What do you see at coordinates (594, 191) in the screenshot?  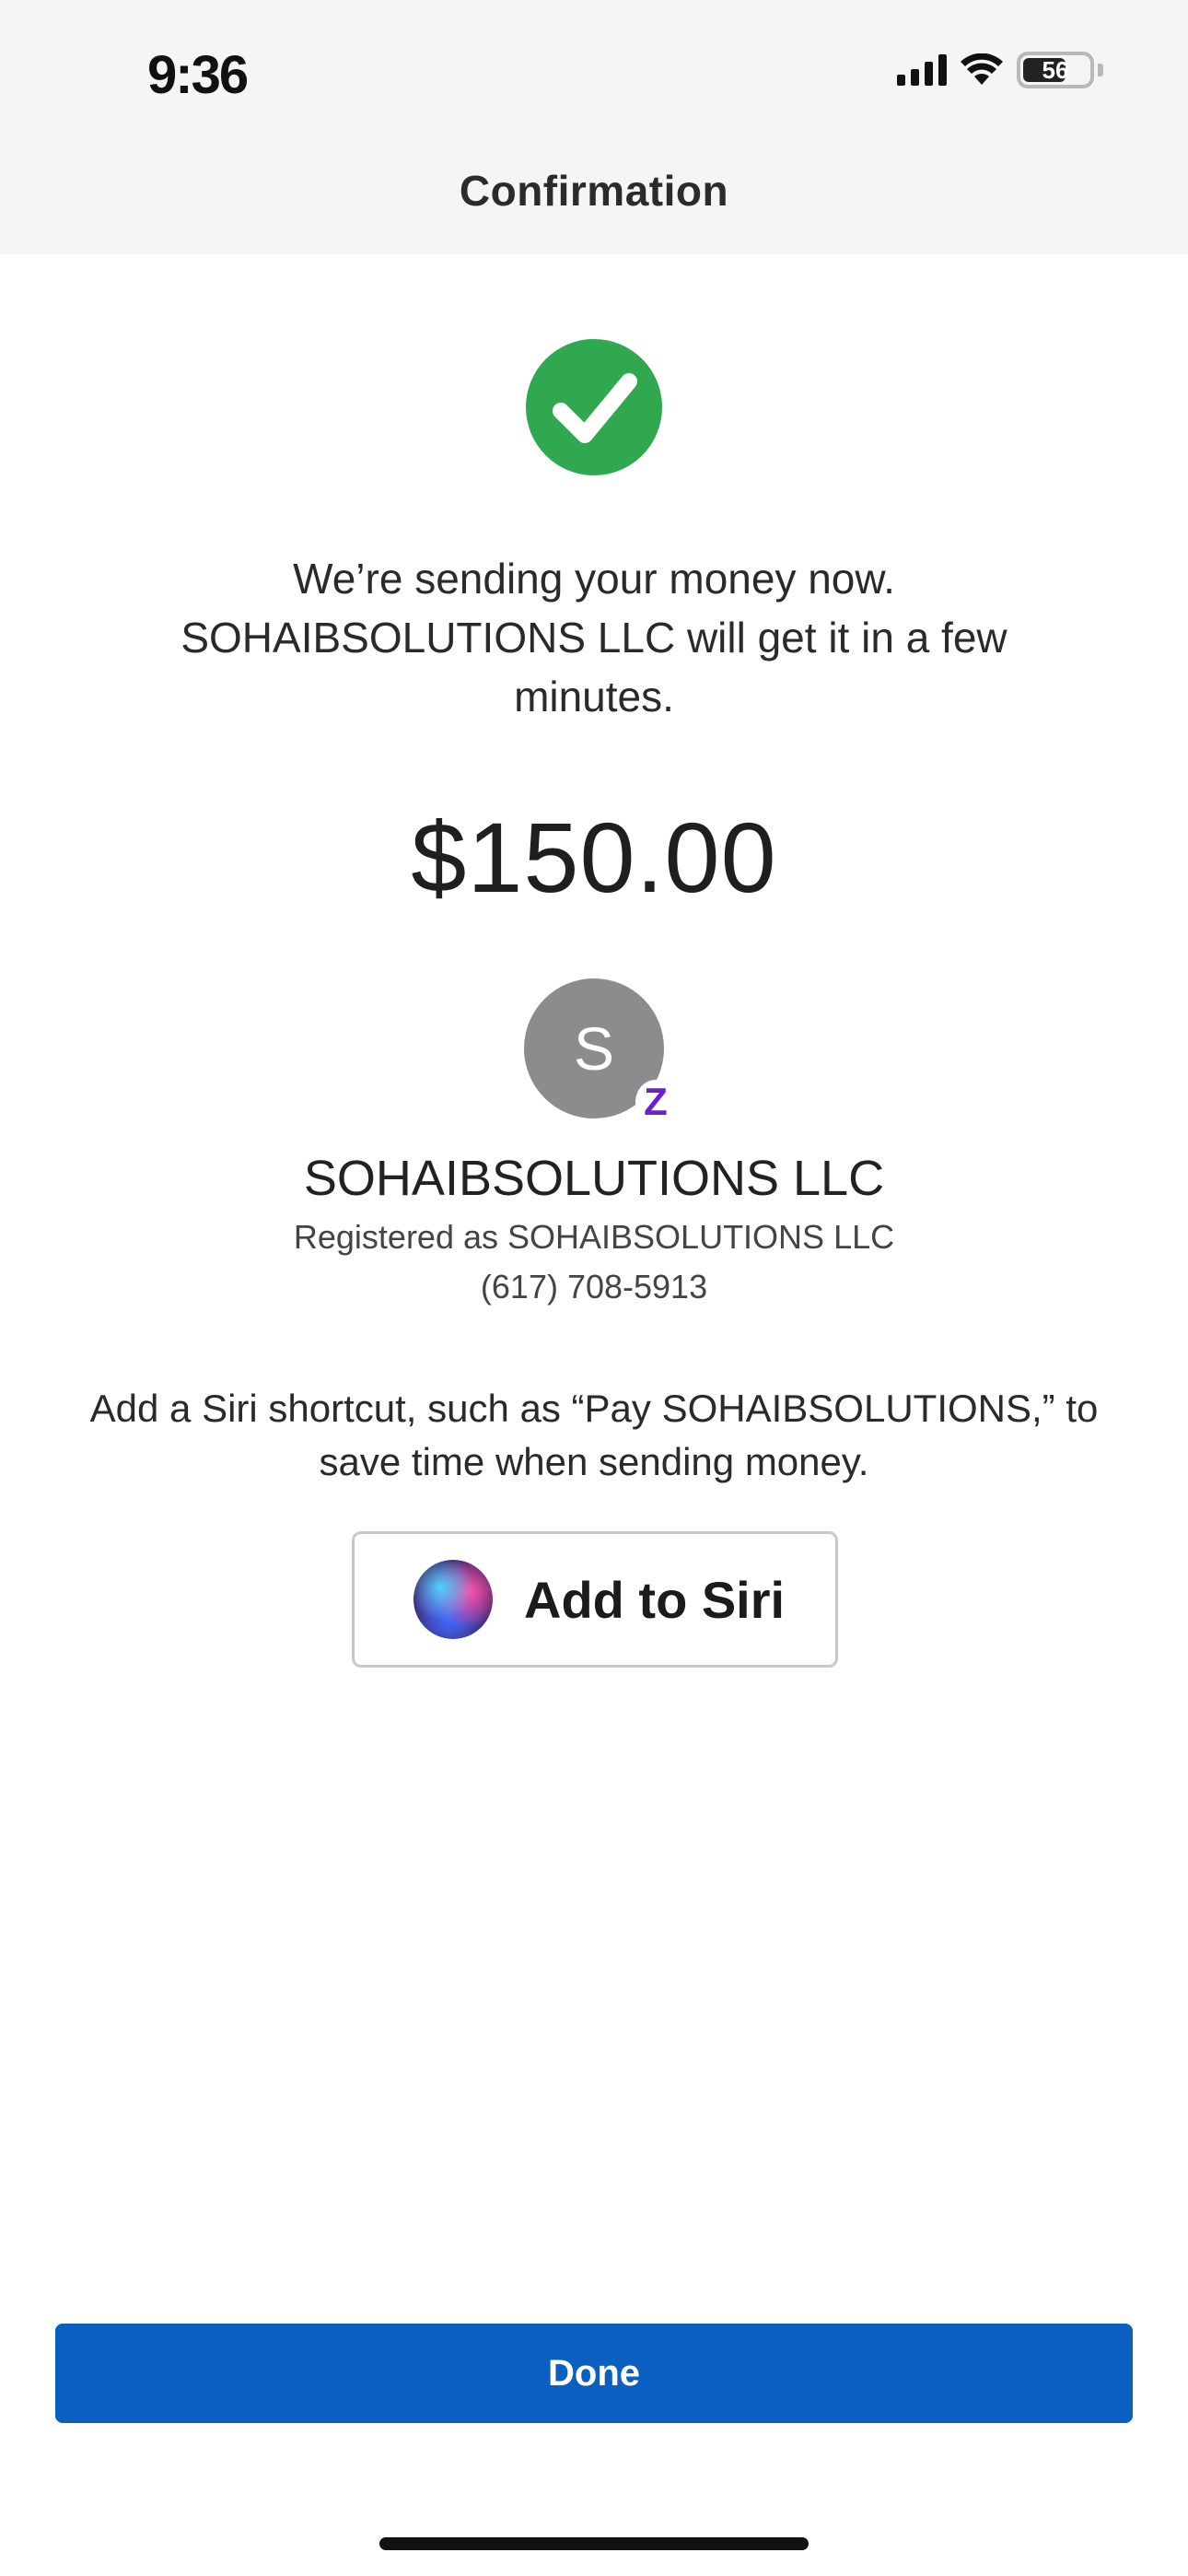 I see `page-title: Confirmation` at bounding box center [594, 191].